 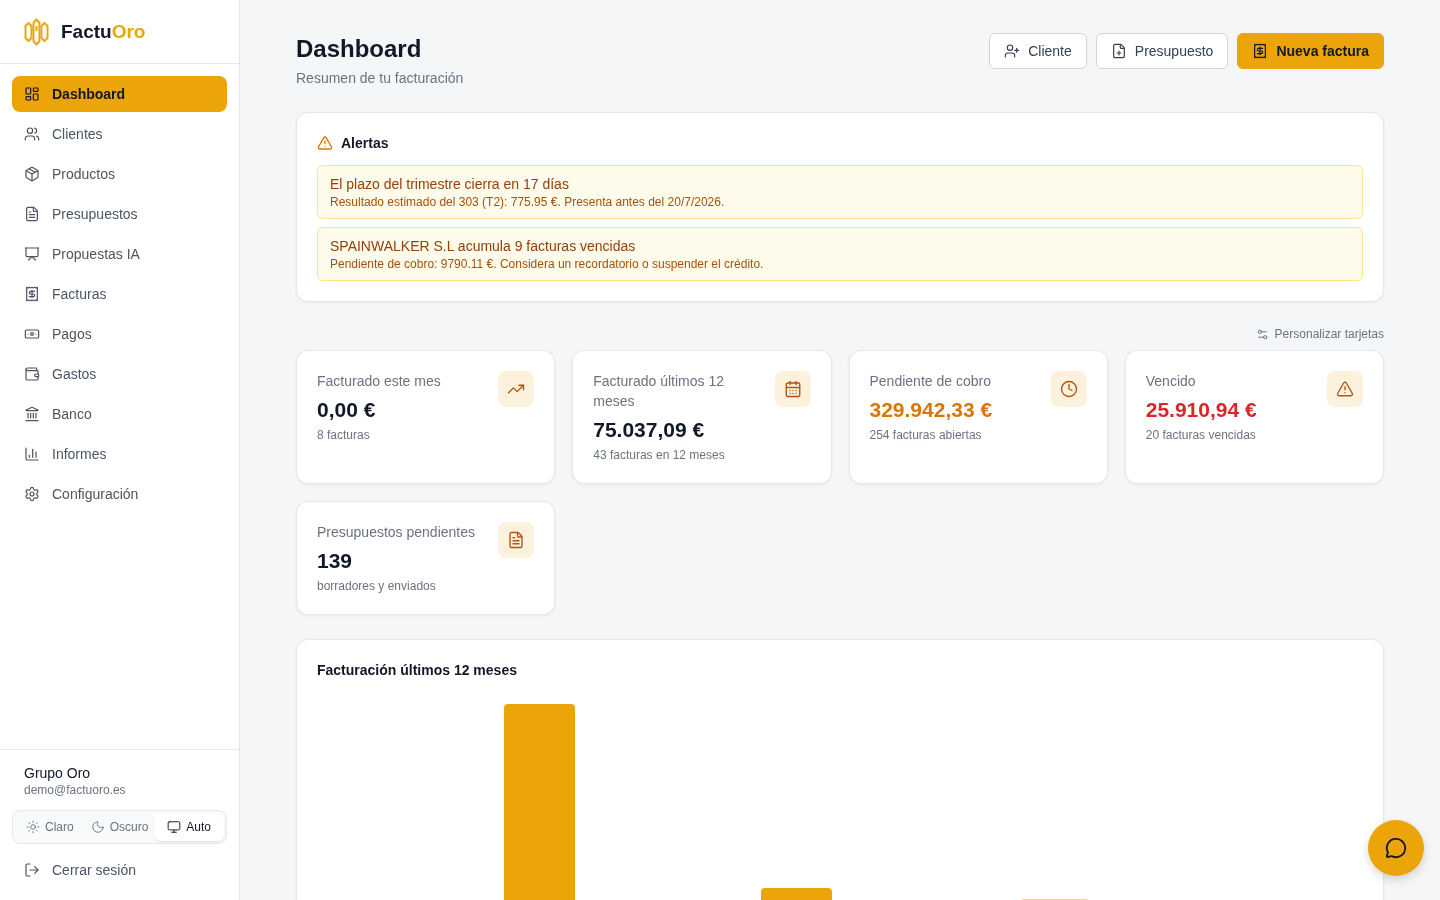 What do you see at coordinates (1012, 51) in the screenshot?
I see `user-plus-icon` at bounding box center [1012, 51].